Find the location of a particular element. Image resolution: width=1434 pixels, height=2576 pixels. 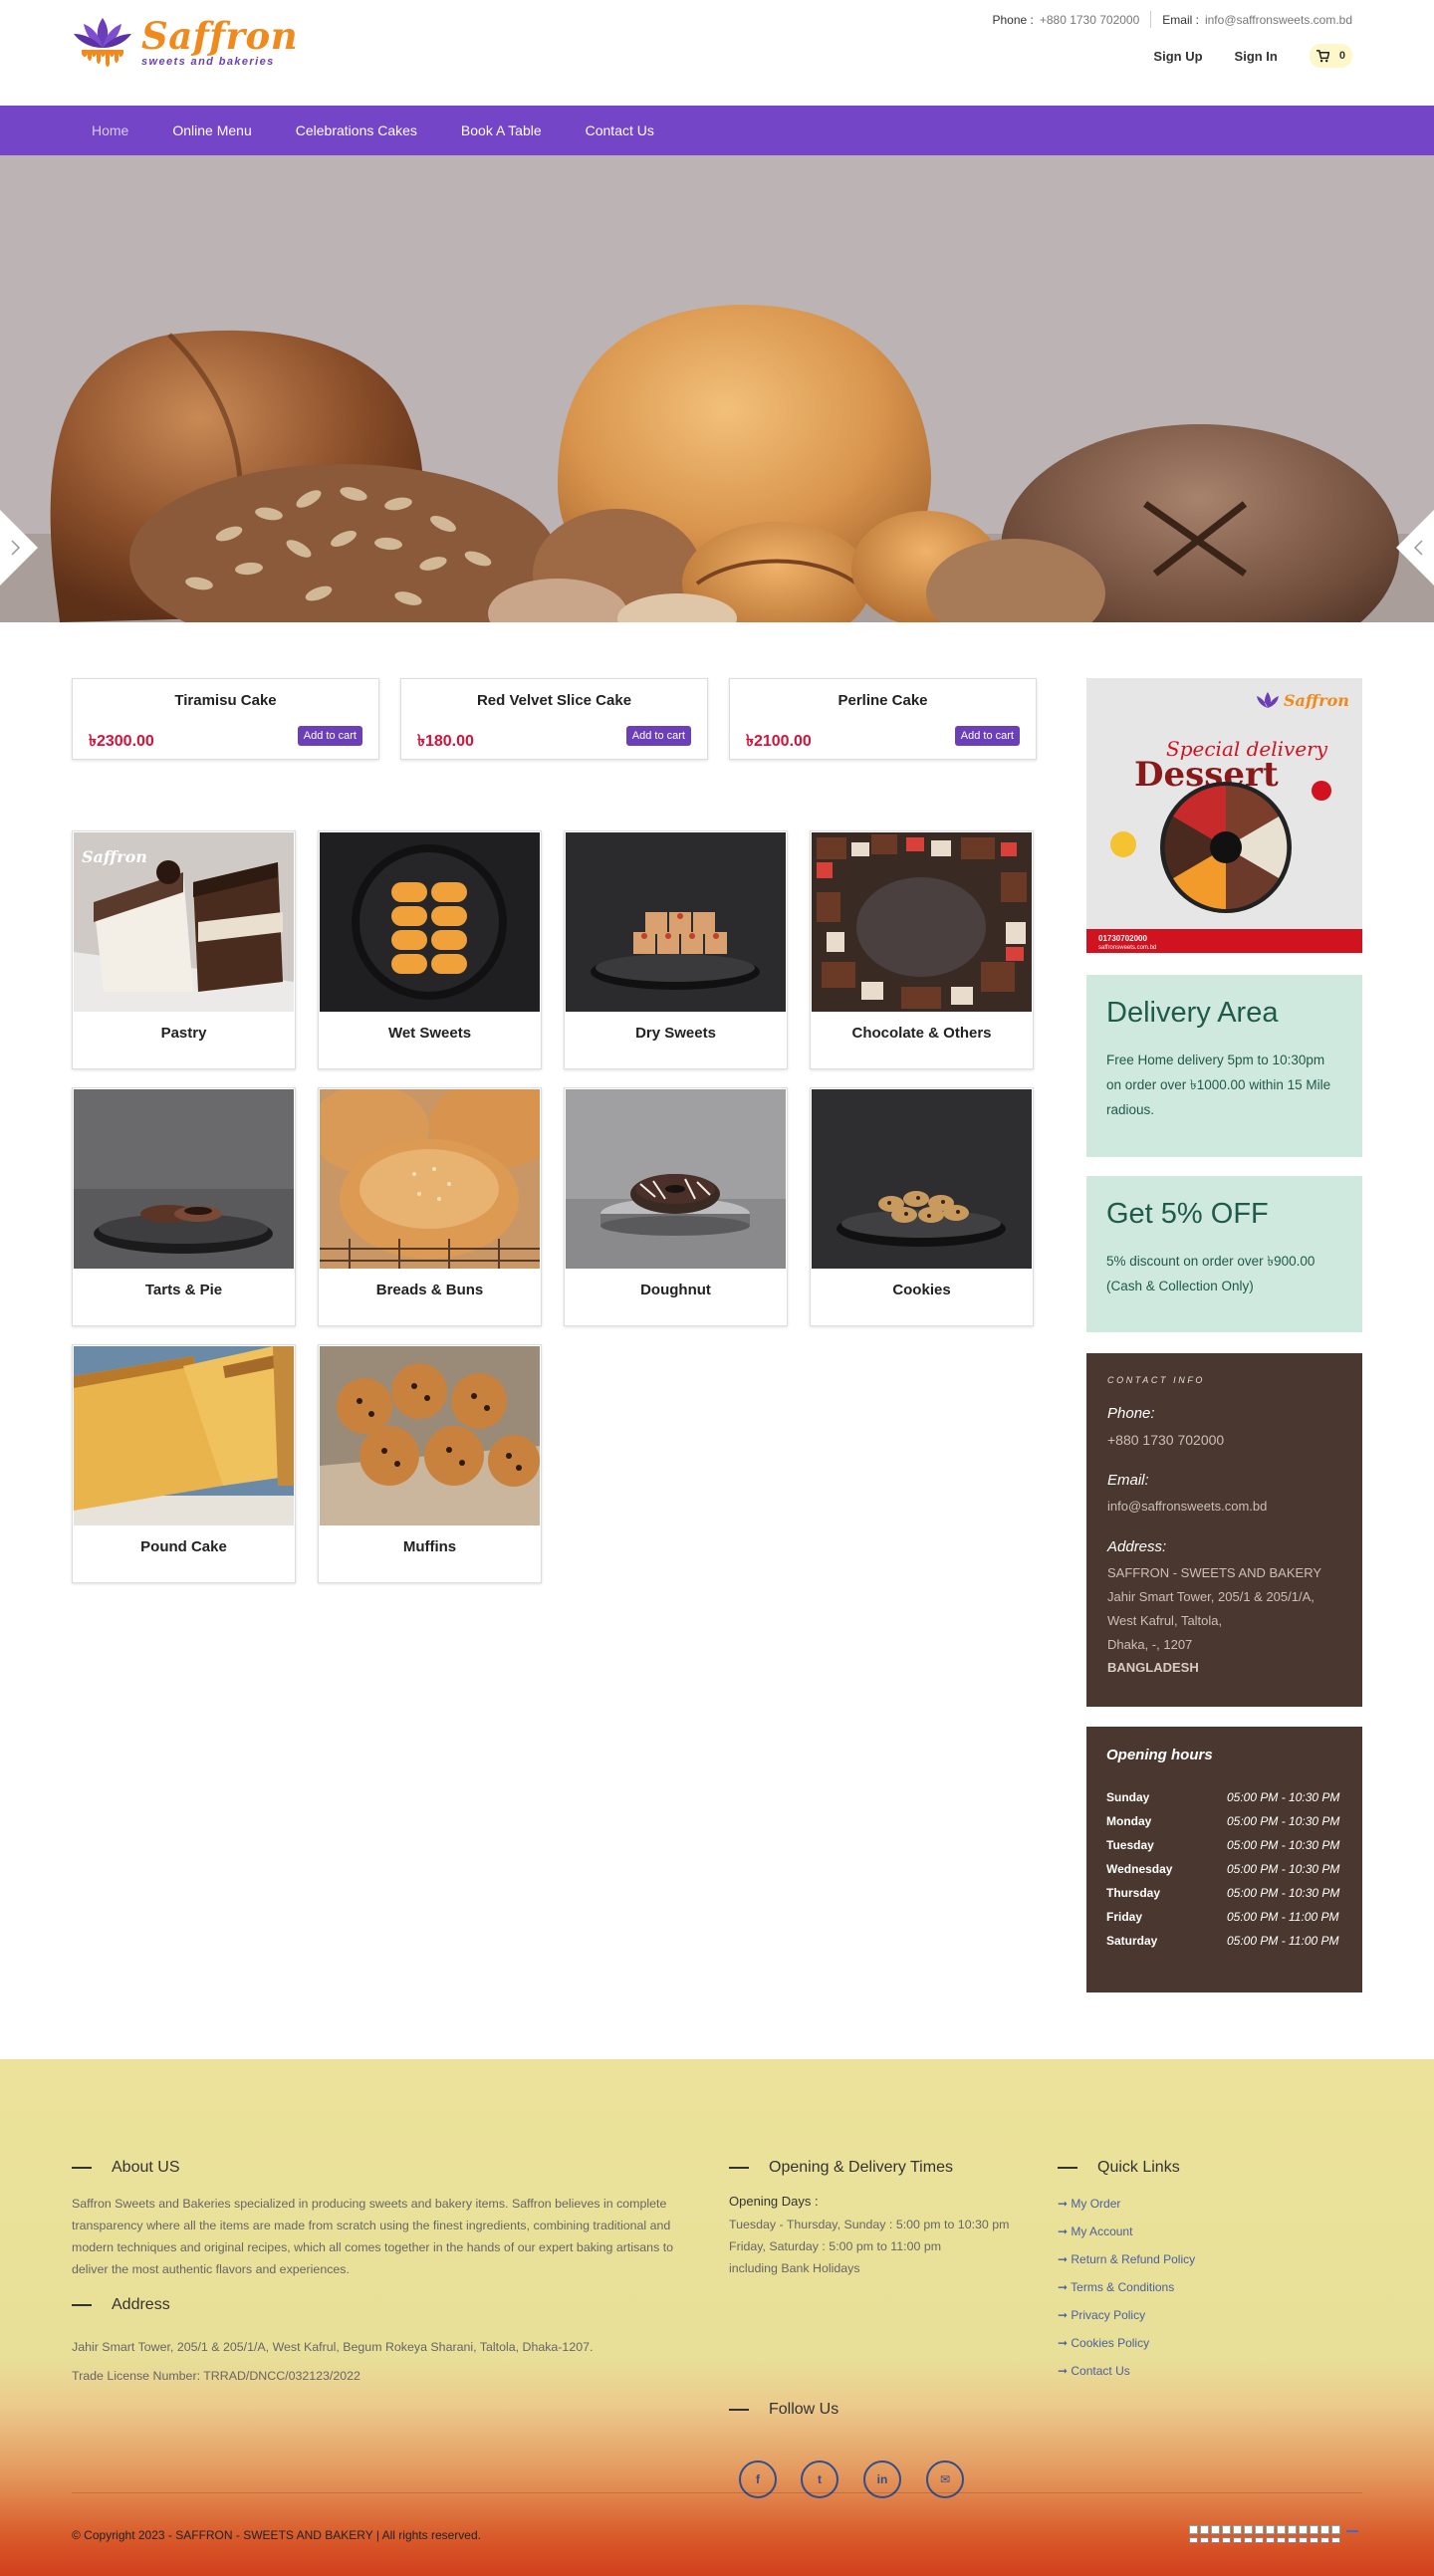

category-card-muffins: Muffins is located at coordinates (430, 1463).